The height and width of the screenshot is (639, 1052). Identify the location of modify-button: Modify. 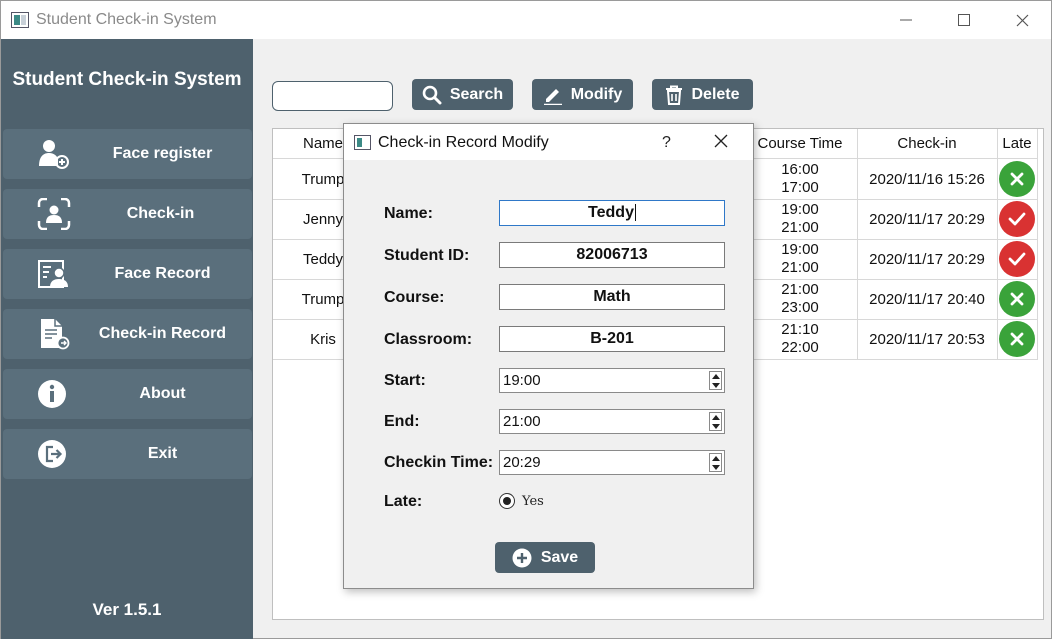
(582, 94).